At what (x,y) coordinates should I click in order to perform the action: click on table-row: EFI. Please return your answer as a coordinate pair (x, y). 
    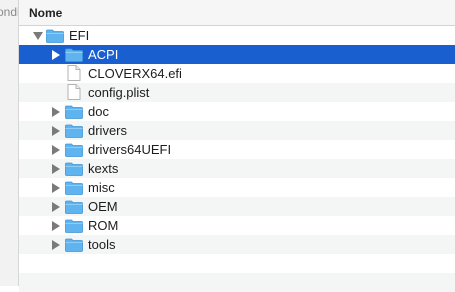
    Looking at the image, I should click on (237, 35).